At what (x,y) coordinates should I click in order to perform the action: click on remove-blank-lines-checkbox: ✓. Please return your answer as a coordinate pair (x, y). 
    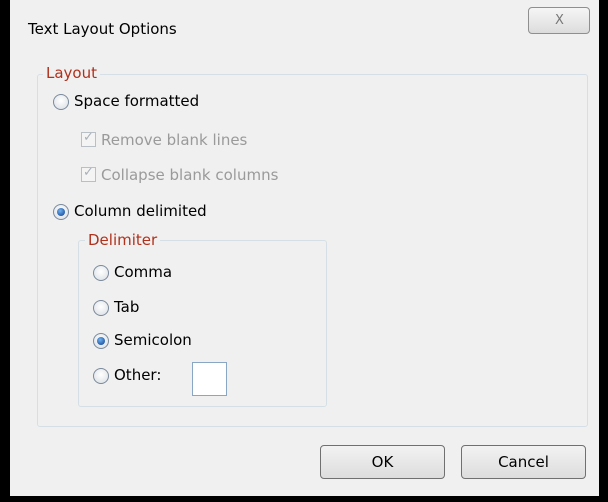
    Looking at the image, I should click on (88, 138).